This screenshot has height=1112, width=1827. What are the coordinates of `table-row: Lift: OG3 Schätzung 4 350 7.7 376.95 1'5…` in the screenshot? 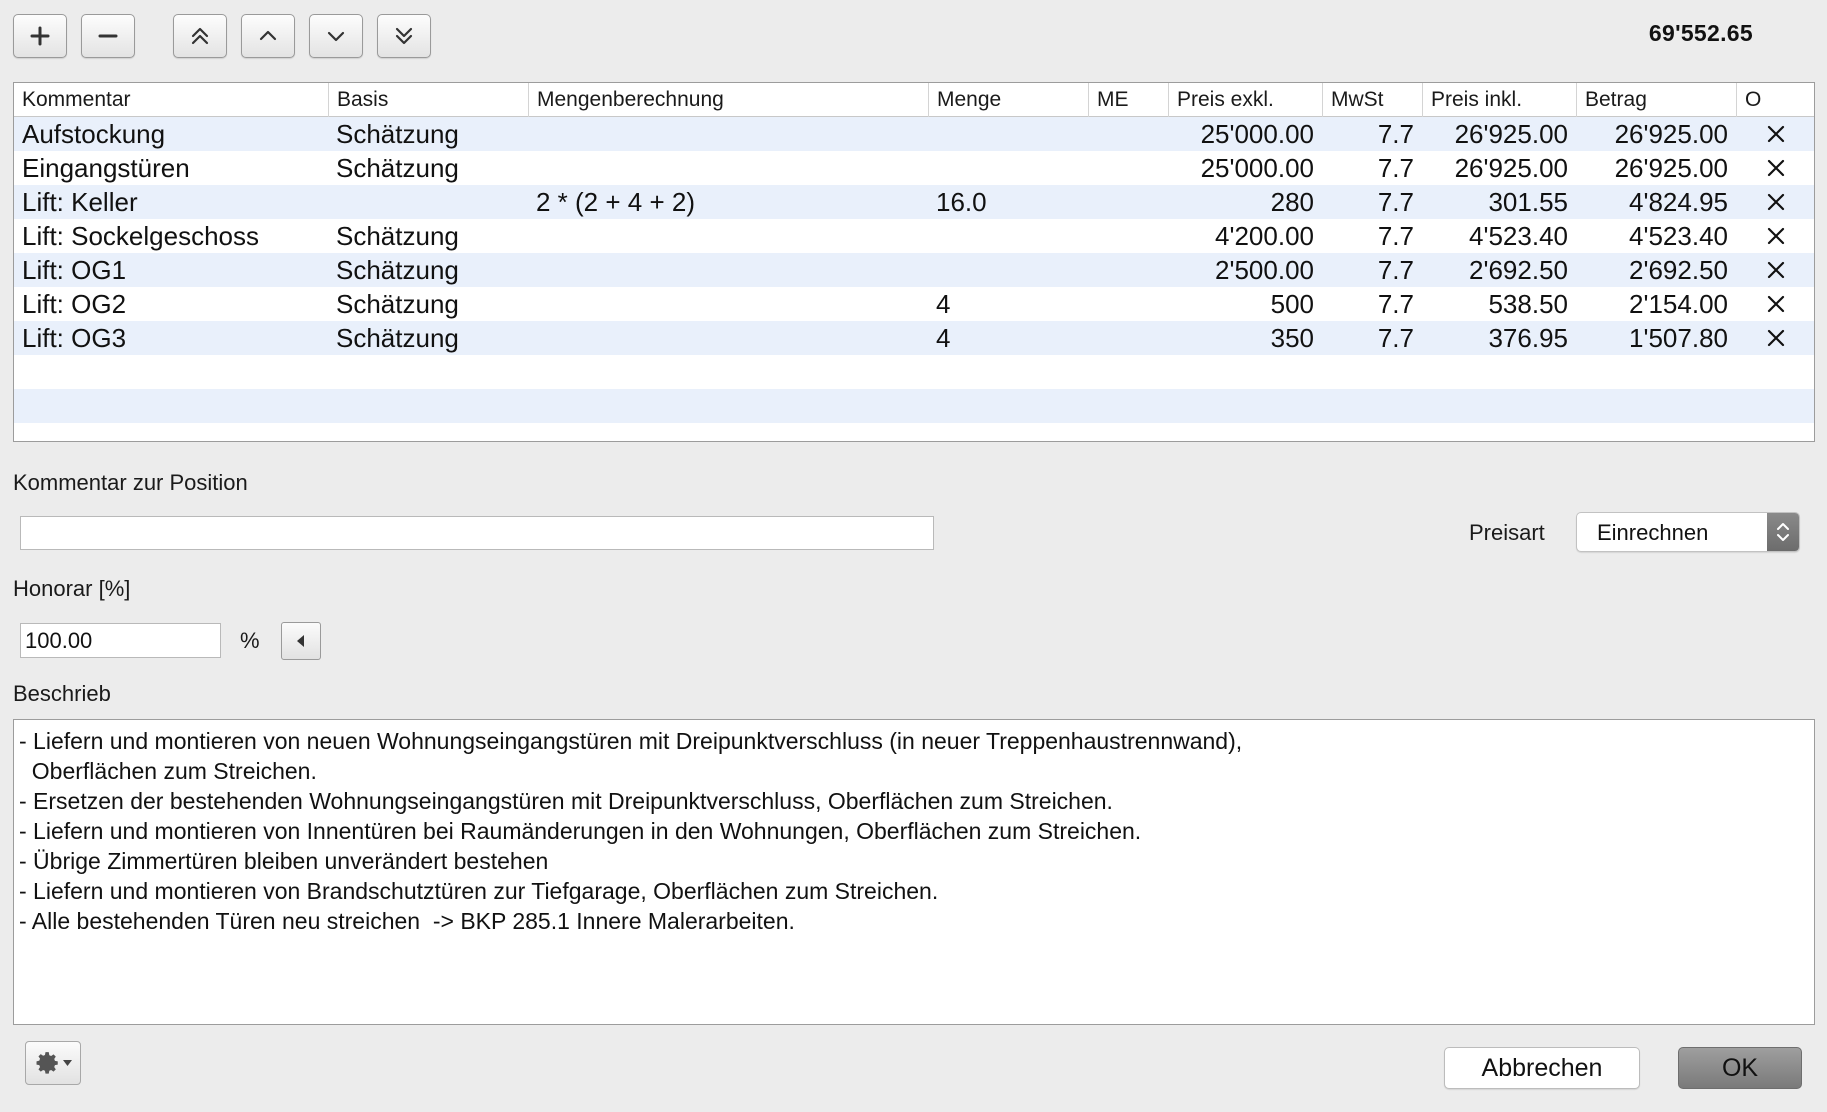 It's located at (914, 338).